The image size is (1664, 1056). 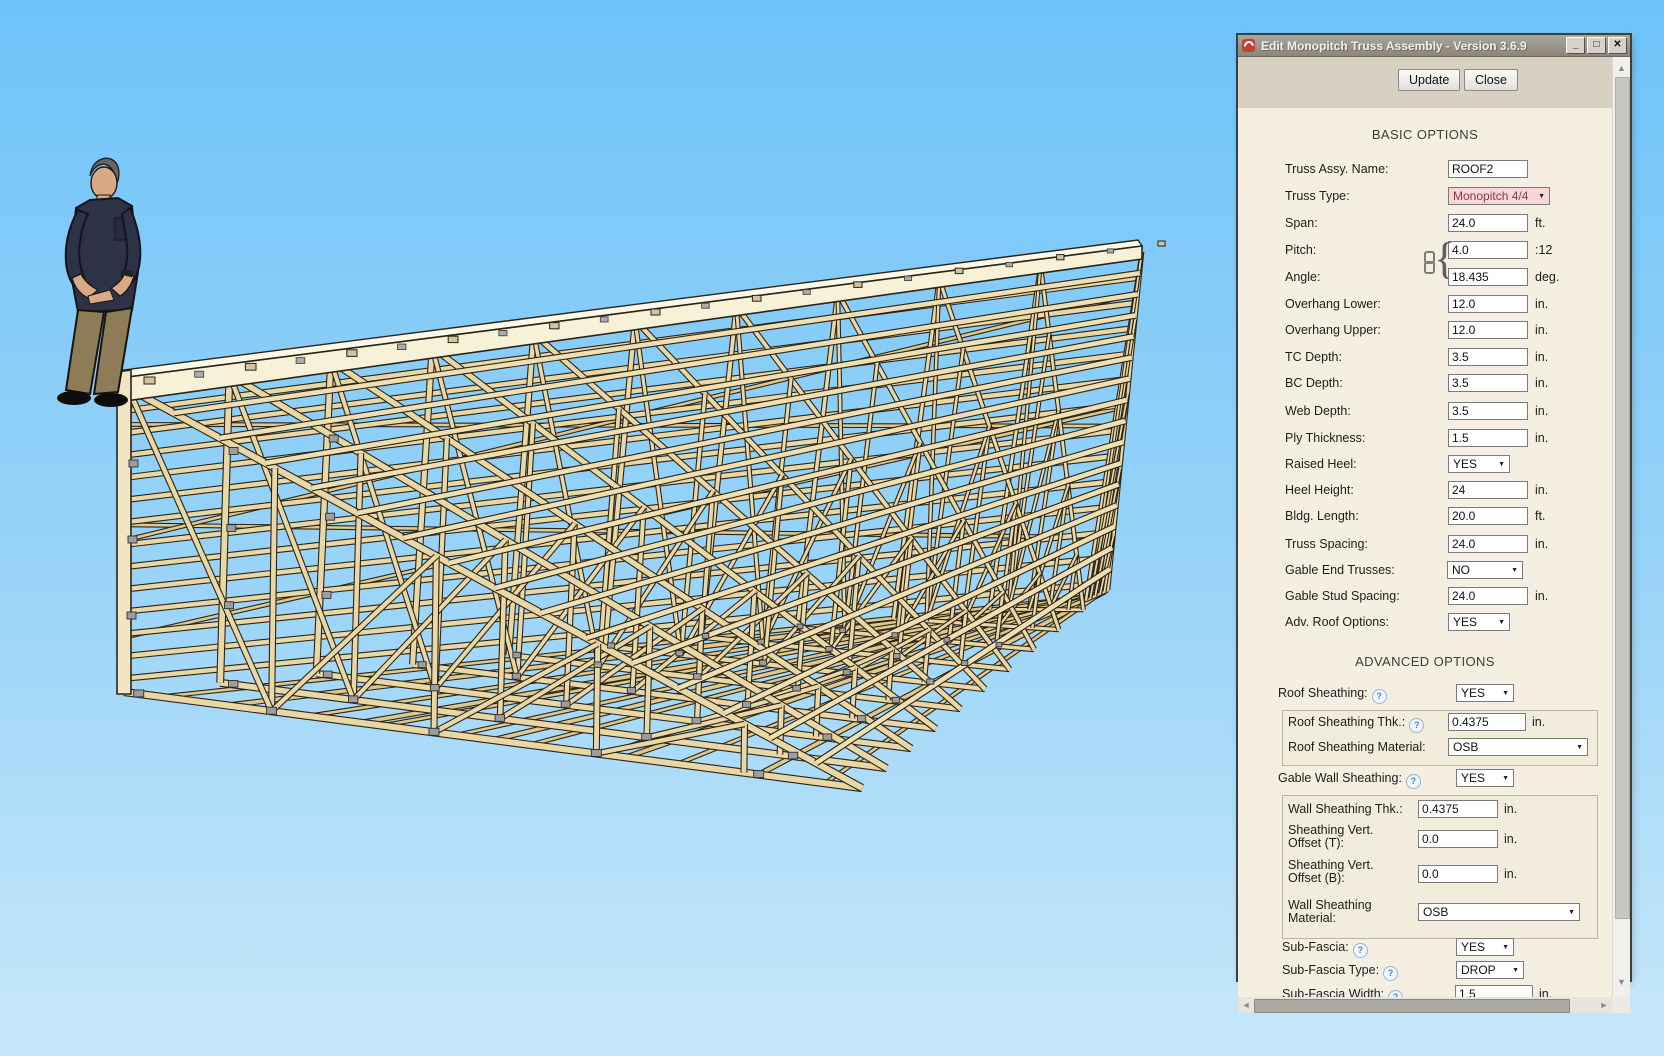 I want to click on adv-roof-options-select: YES ▼, so click(x=1479, y=622).